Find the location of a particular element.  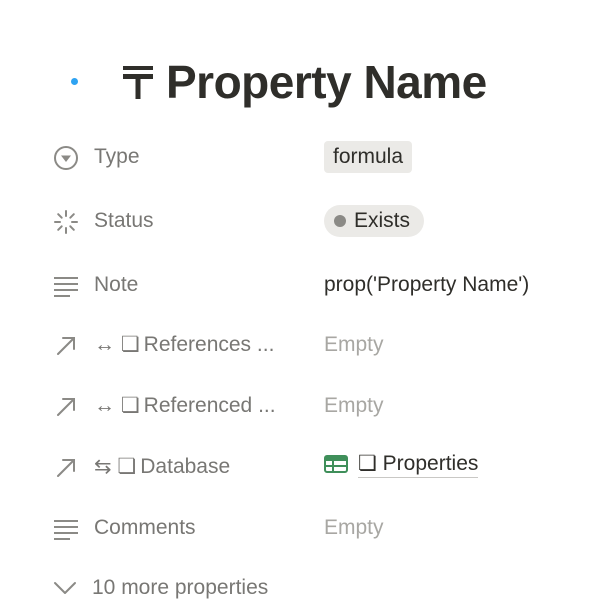

property-value-status: Exists is located at coordinates (374, 221).